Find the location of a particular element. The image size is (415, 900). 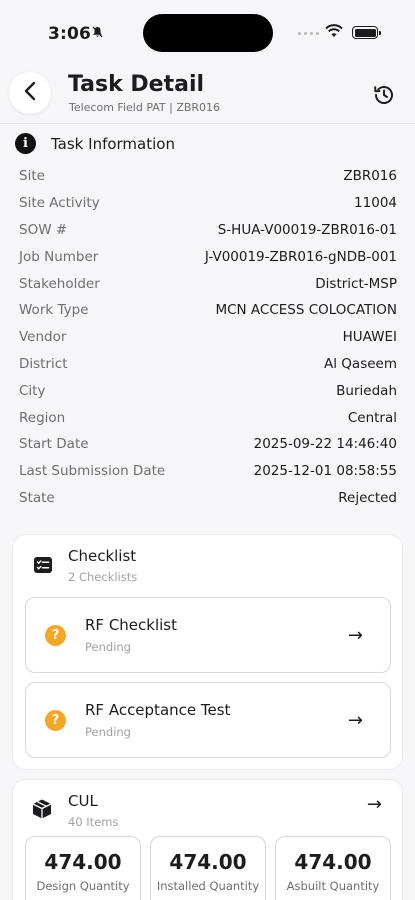

info-row-region: Region Central is located at coordinates (208, 417).